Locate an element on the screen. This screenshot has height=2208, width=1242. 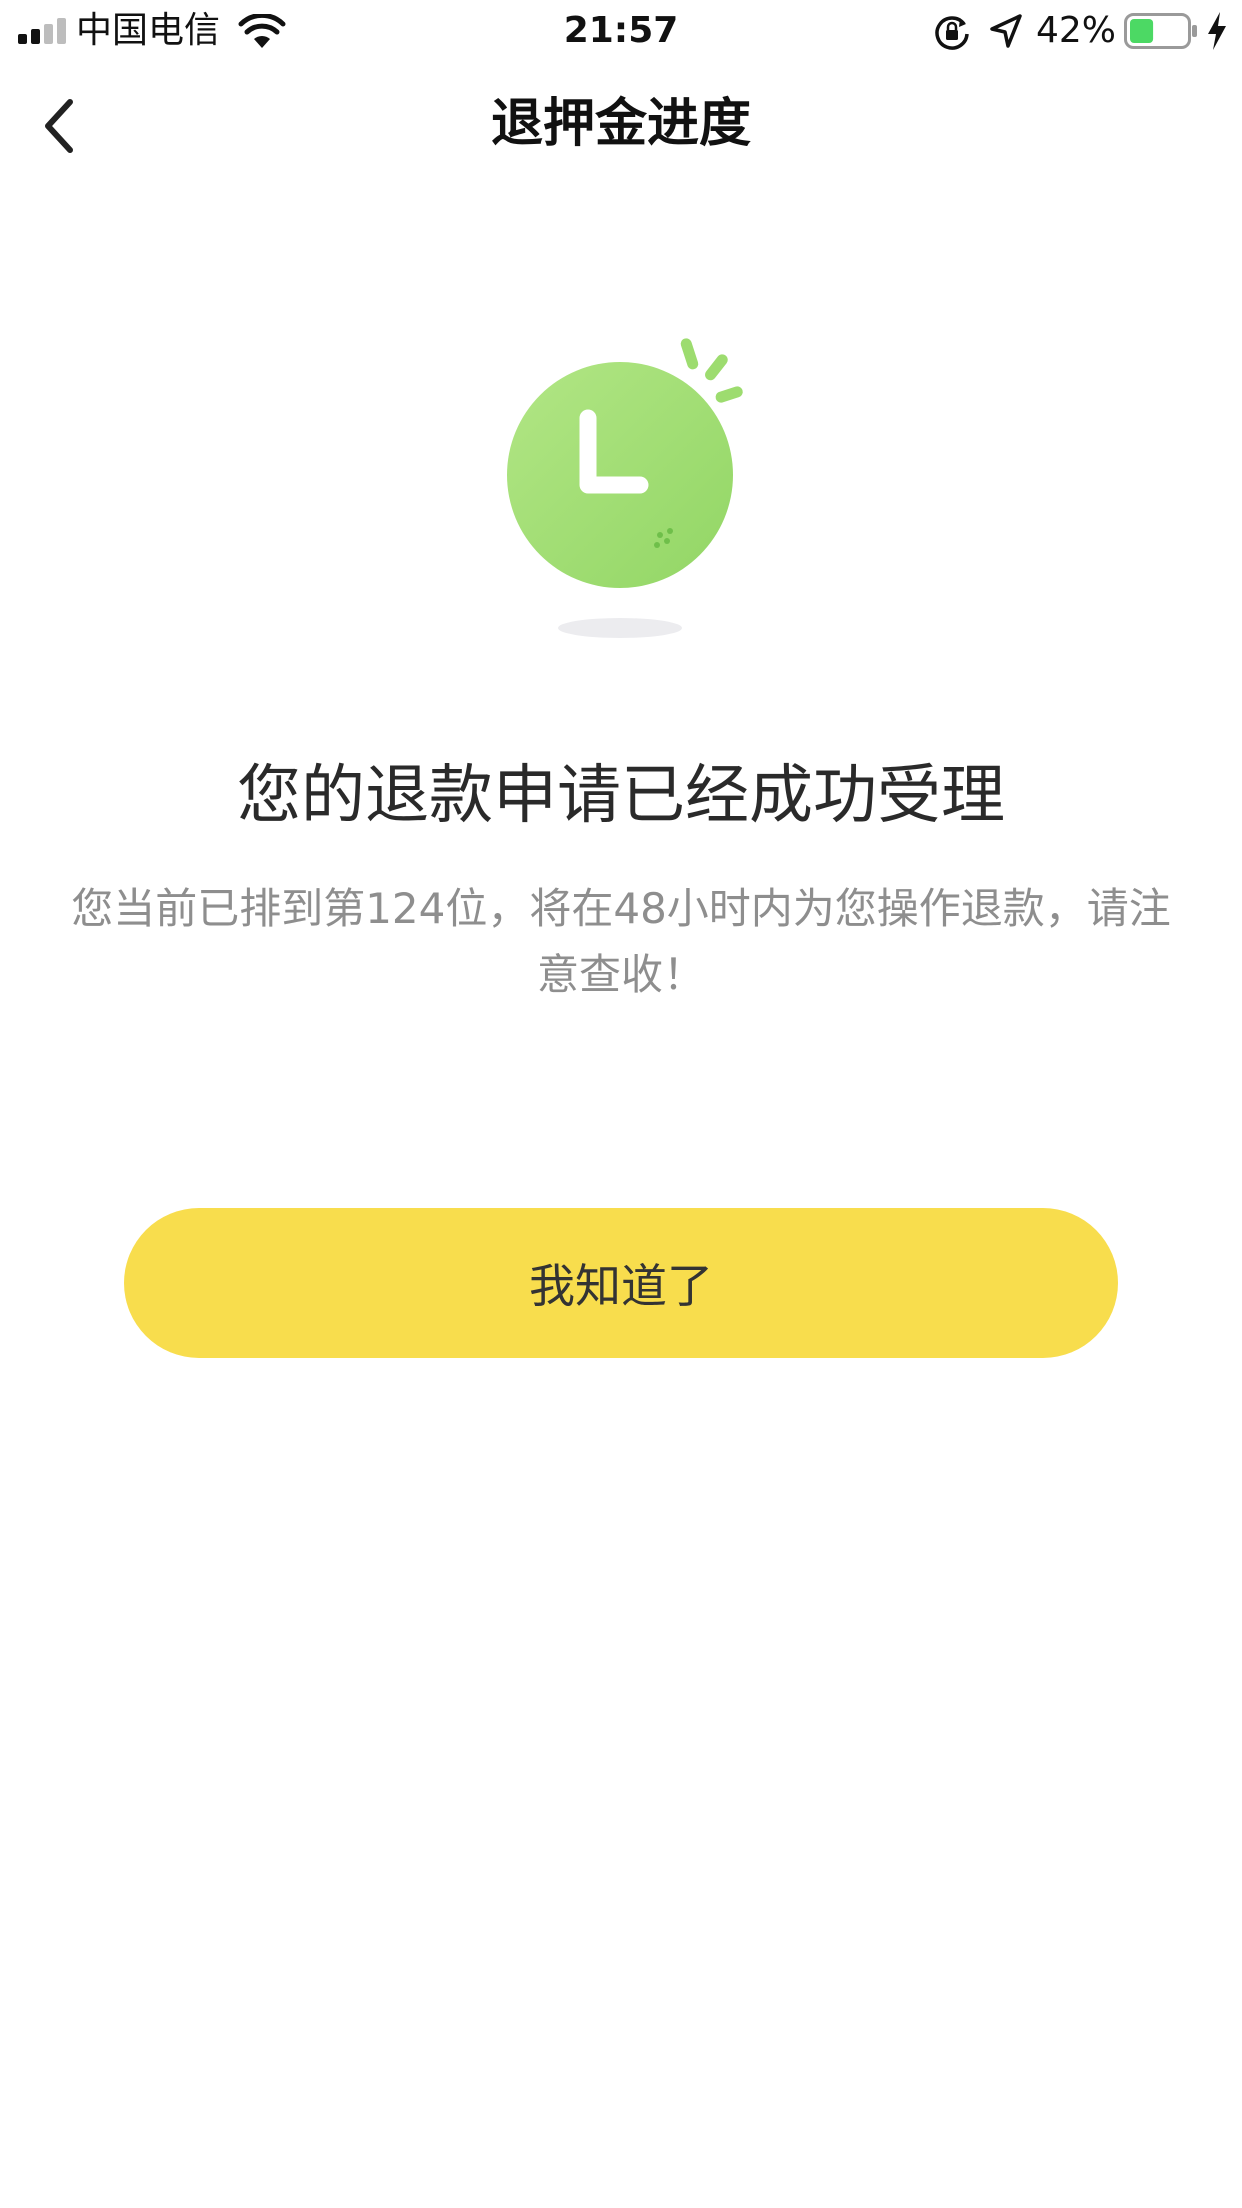
acknowledge-button: 我知道了 is located at coordinates (621, 1283).